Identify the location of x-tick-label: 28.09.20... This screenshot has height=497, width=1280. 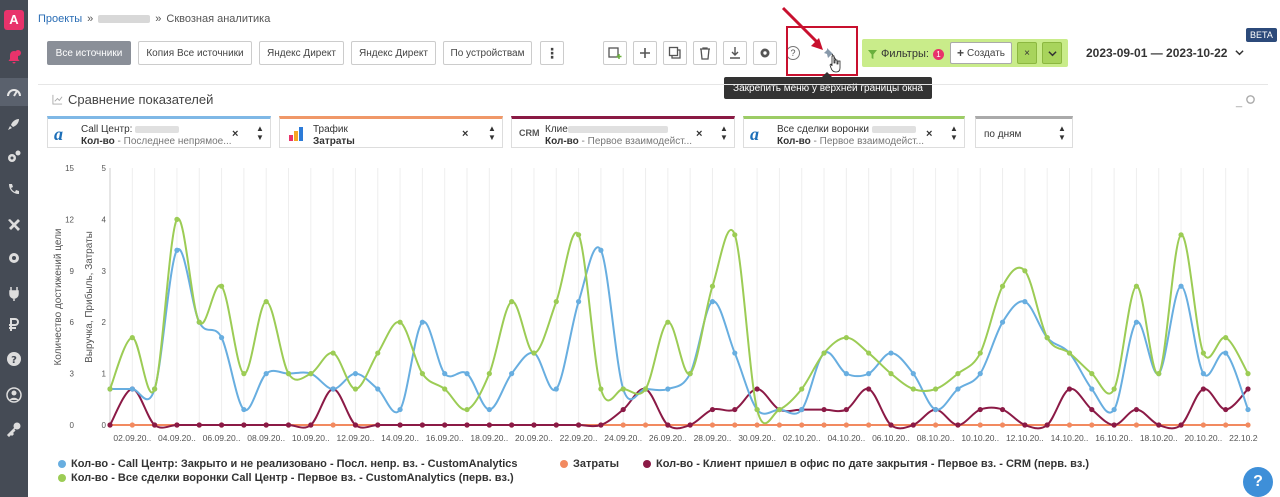
(713, 438).